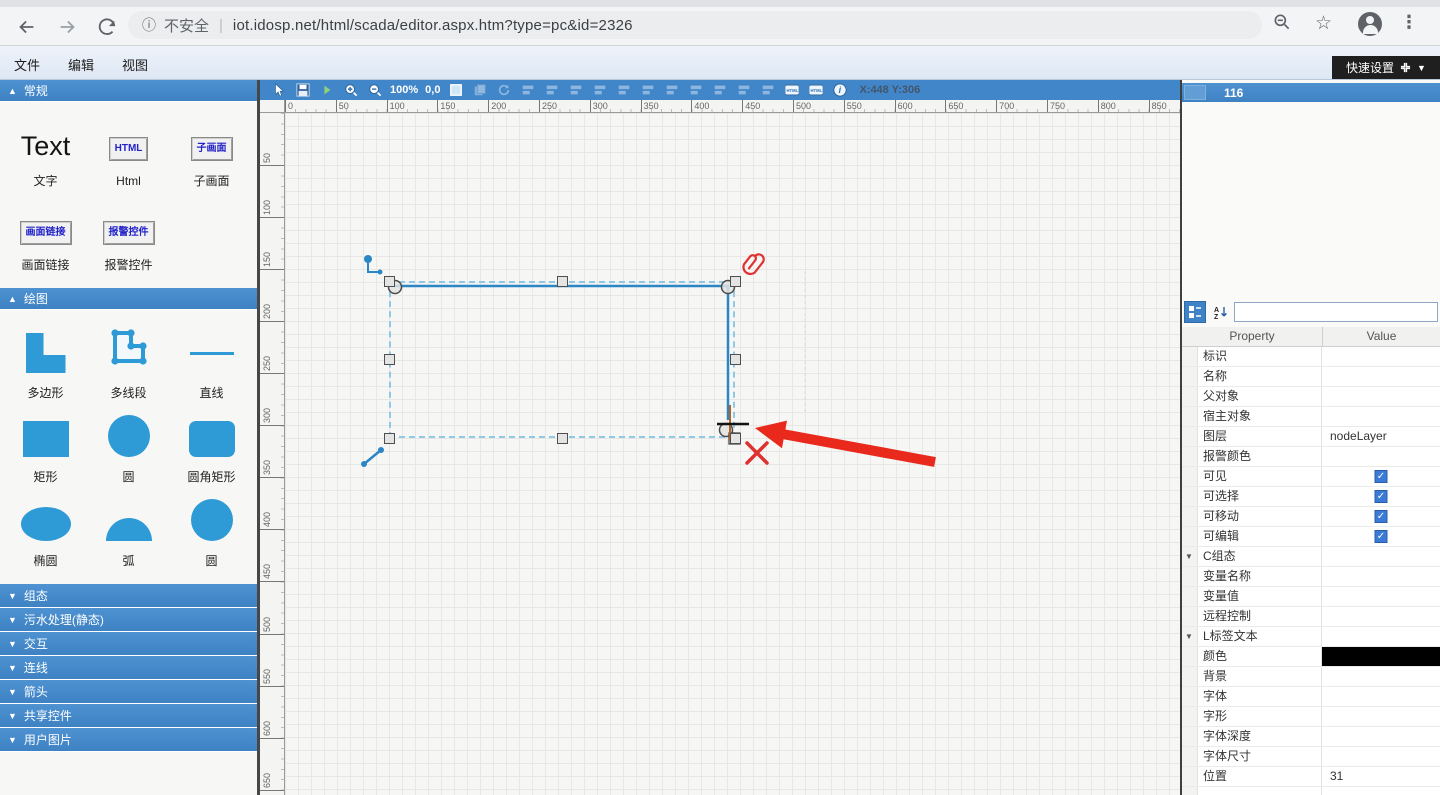  What do you see at coordinates (743, 90) in the screenshot?
I see `distribute-h-icon` at bounding box center [743, 90].